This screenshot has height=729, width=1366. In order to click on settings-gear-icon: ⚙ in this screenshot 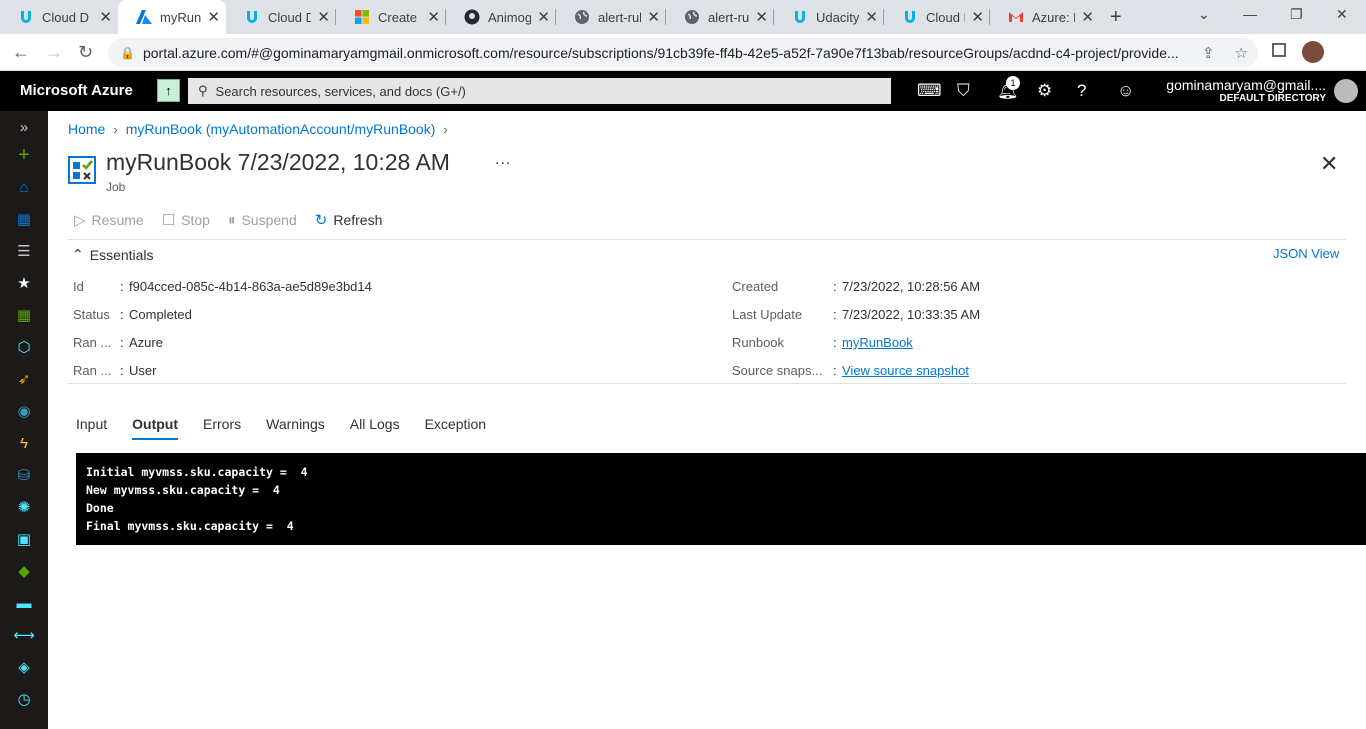, I will do `click(1044, 91)`.